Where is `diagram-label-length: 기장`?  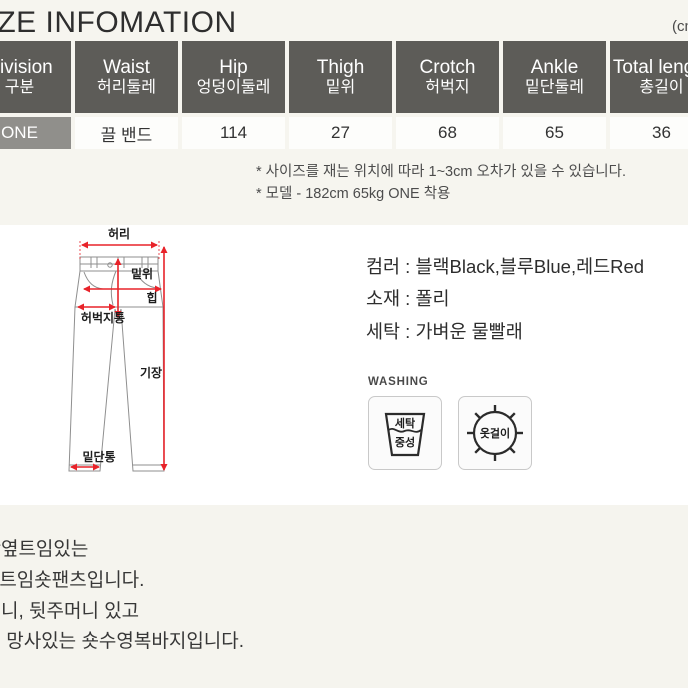
diagram-label-length: 기장 is located at coordinates (151, 372).